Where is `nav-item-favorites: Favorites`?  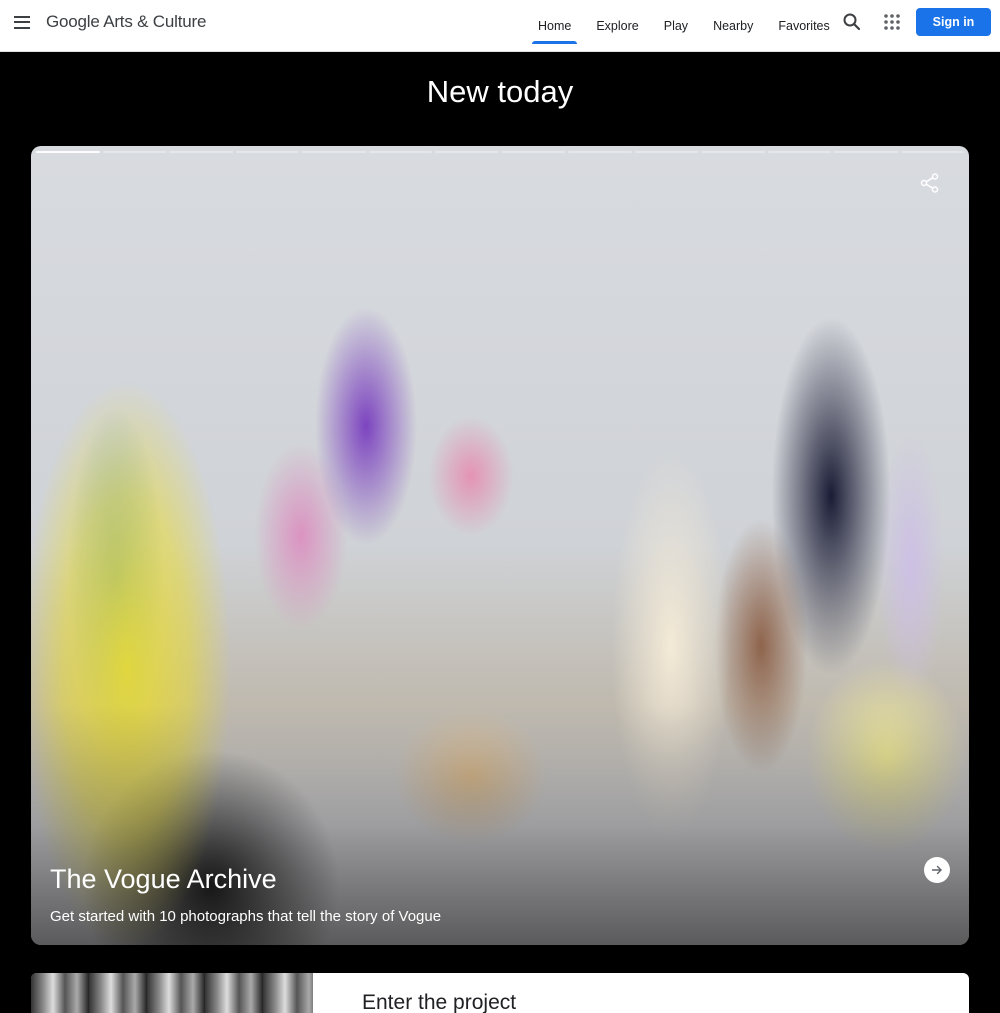 nav-item-favorites: Favorites is located at coordinates (803, 26).